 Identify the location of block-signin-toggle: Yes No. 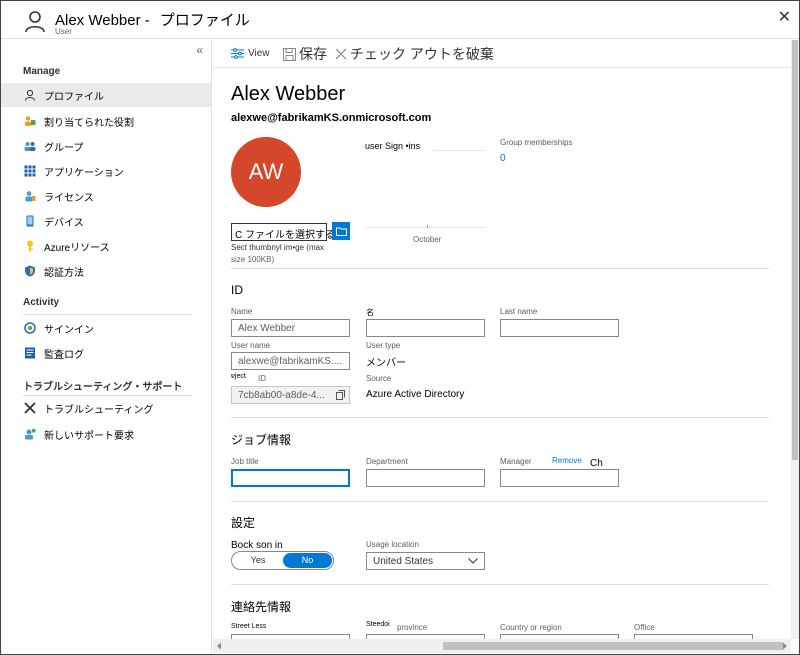
(282, 560).